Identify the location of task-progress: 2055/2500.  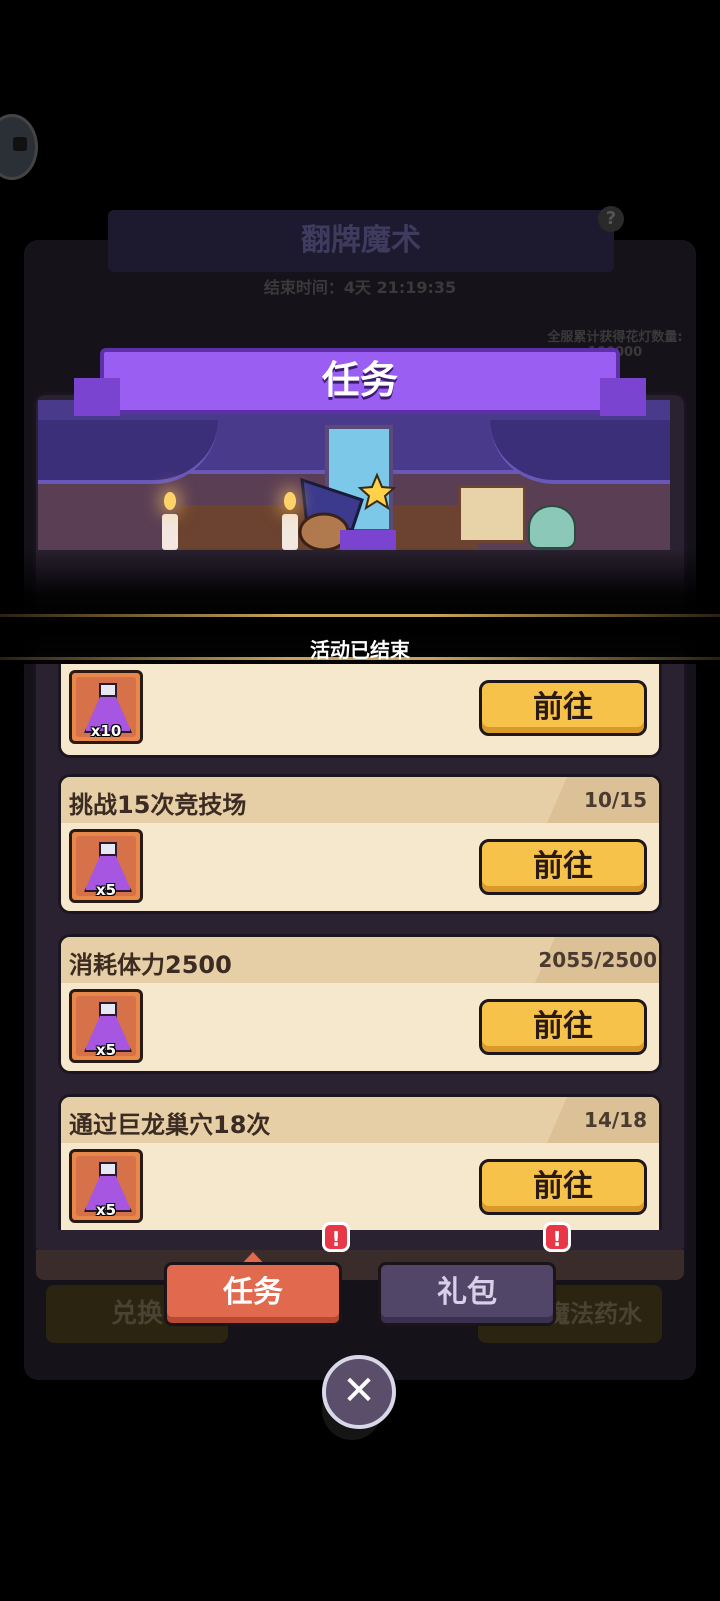
(597, 960).